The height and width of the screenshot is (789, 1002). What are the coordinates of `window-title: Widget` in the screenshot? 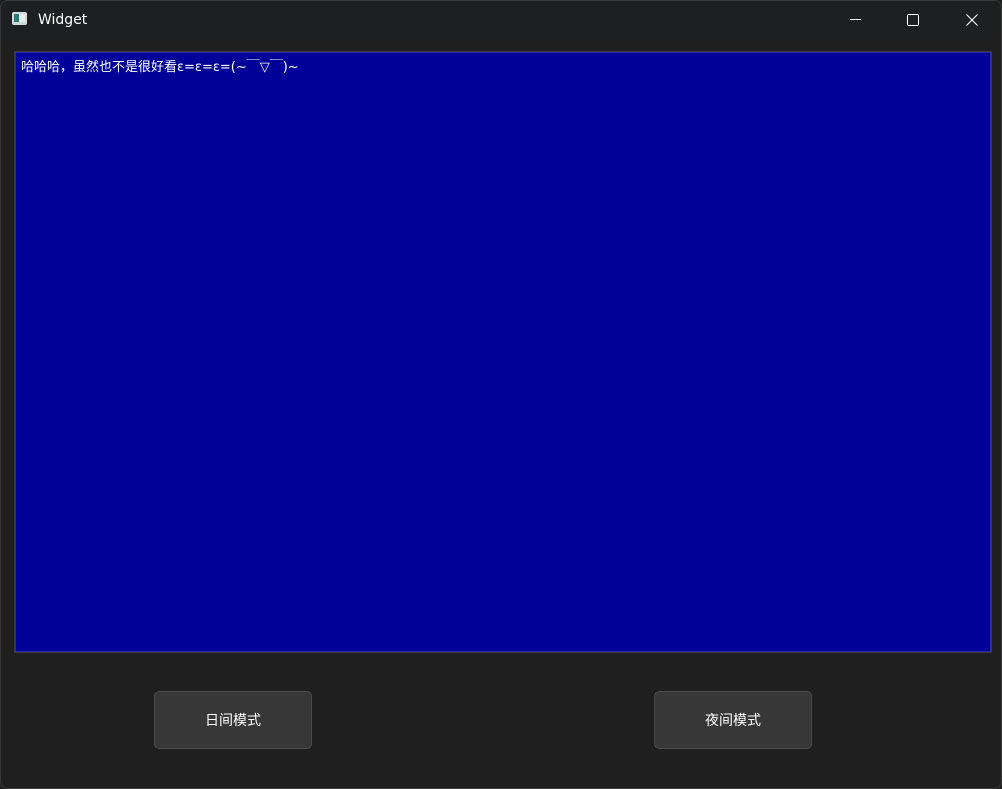 It's located at (63, 20).